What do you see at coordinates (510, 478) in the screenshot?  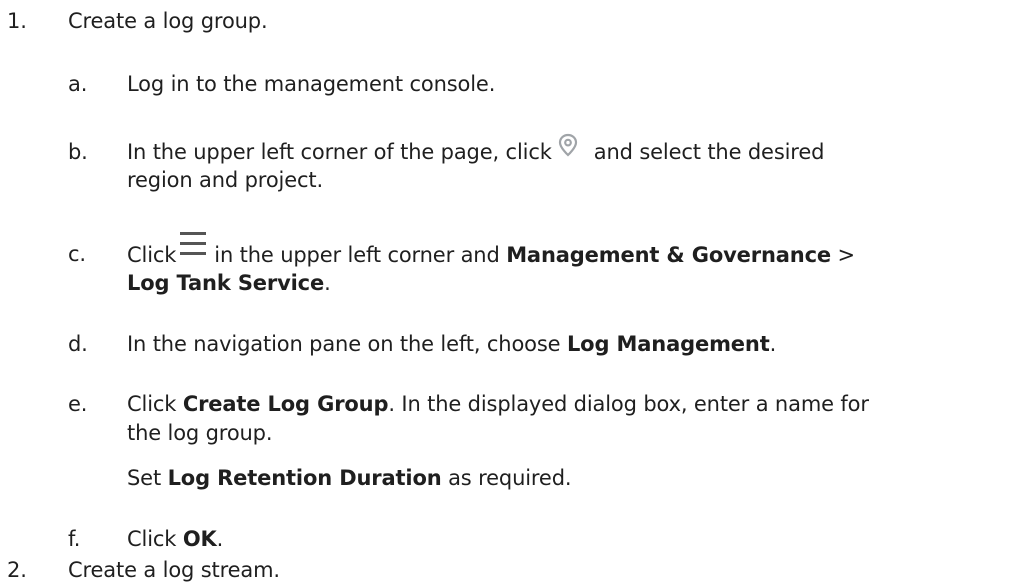 I see `substep-text-part: as required.` at bounding box center [510, 478].